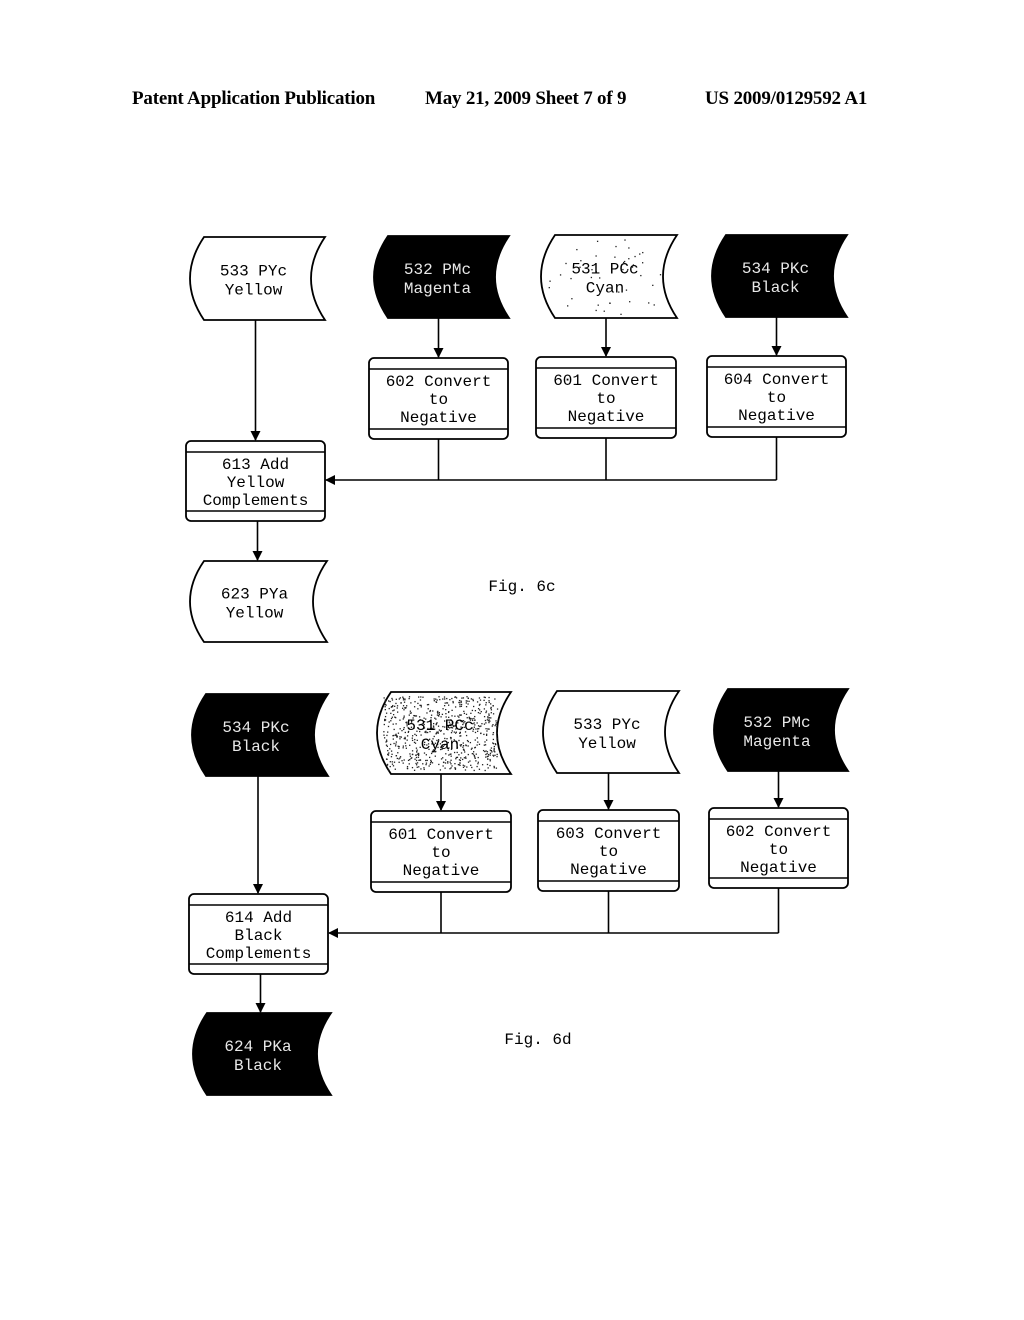 This screenshot has height=1320, width=1024. I want to click on data-label-line2: Cyan, so click(605, 289).